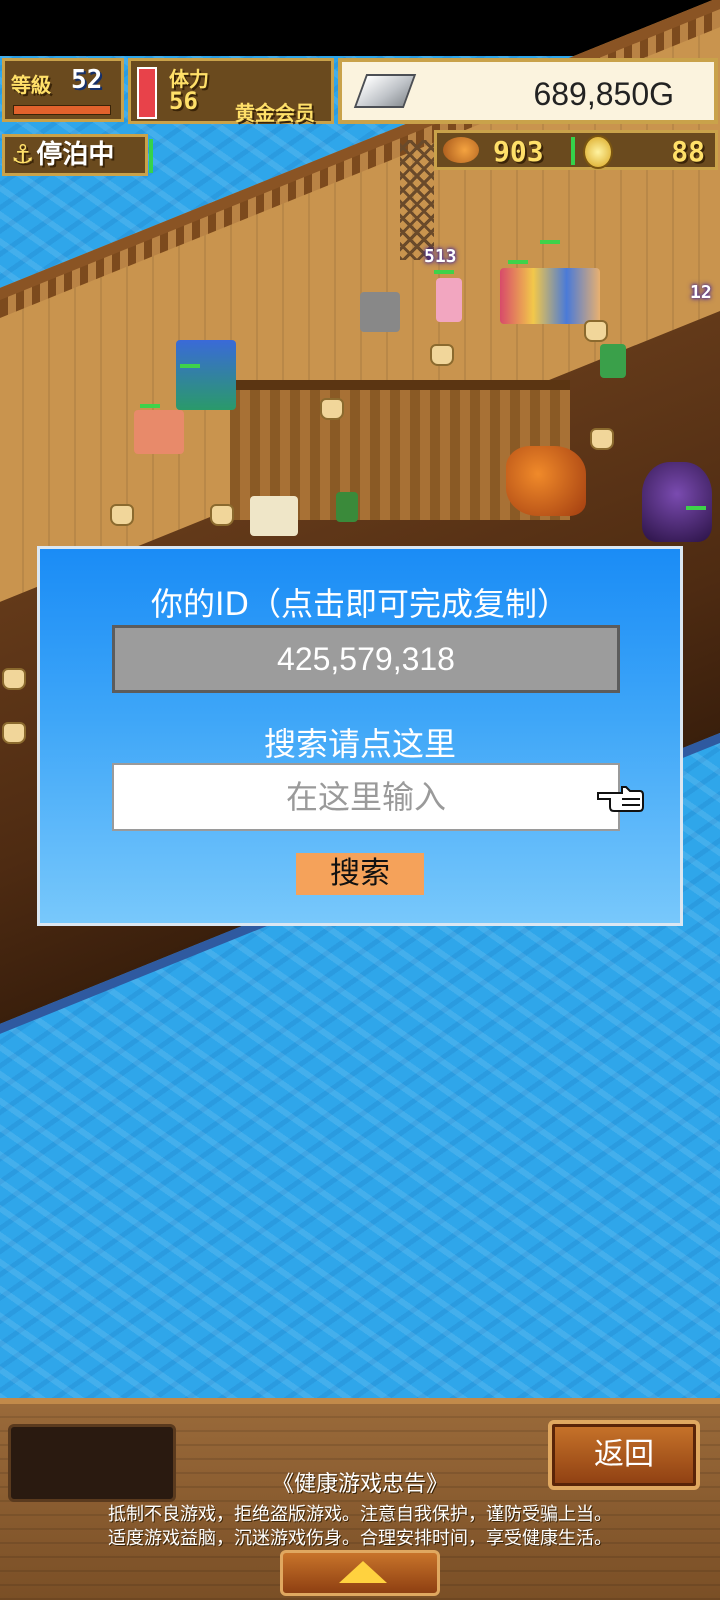 This screenshot has height=1600, width=720. What do you see at coordinates (360, 1514) in the screenshot?
I see `health-notice-line: 抵制不良游戏，拒绝盗版游戏。注意自我保护，谨防受骗上当。` at bounding box center [360, 1514].